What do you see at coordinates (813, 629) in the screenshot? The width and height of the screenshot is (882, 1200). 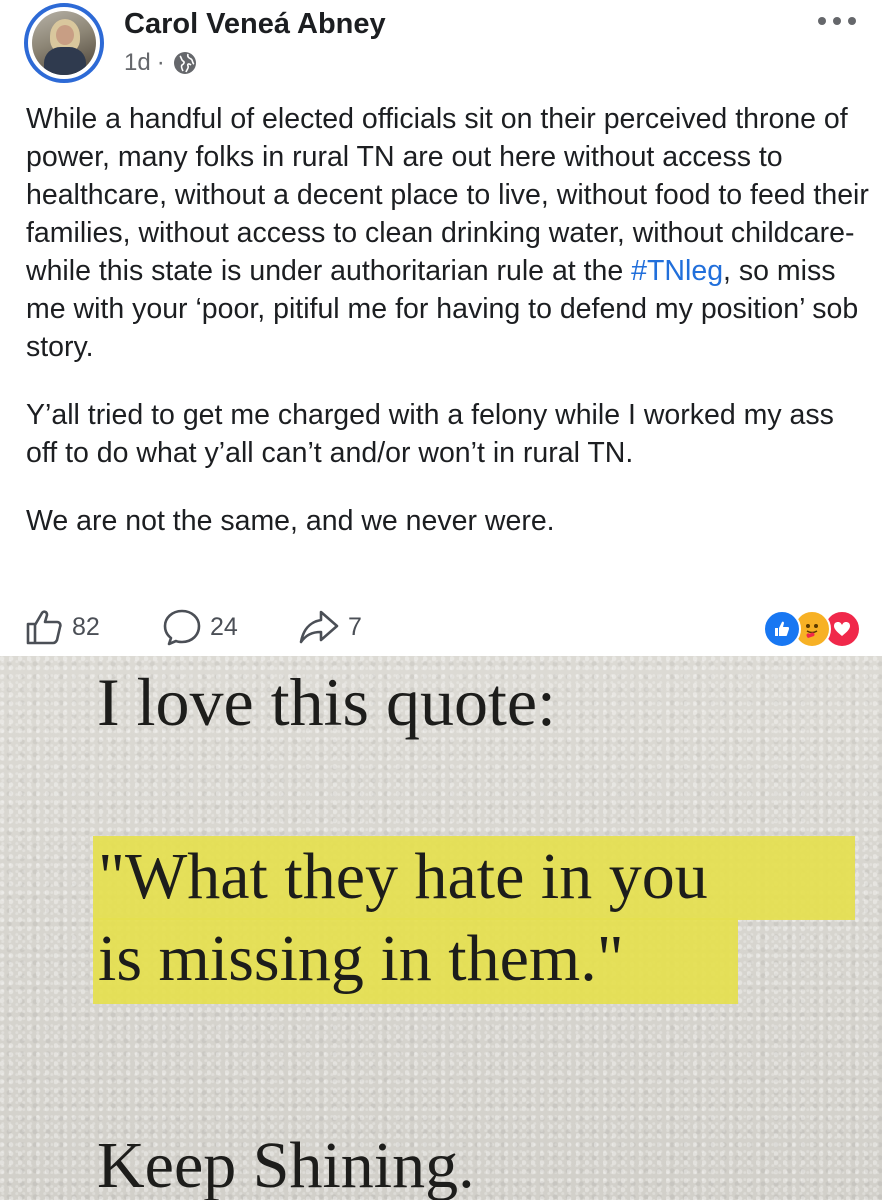 I see `reaction-summary` at bounding box center [813, 629].